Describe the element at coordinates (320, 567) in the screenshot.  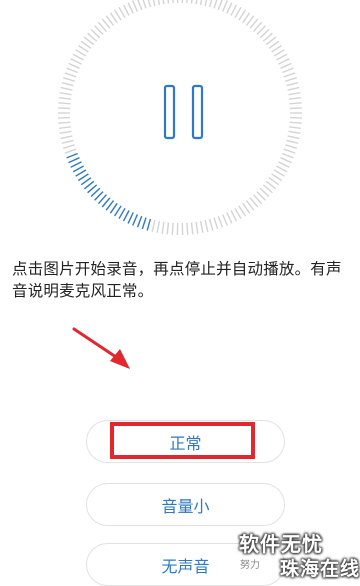
I see `watermark-line2: 珠海在线` at that location.